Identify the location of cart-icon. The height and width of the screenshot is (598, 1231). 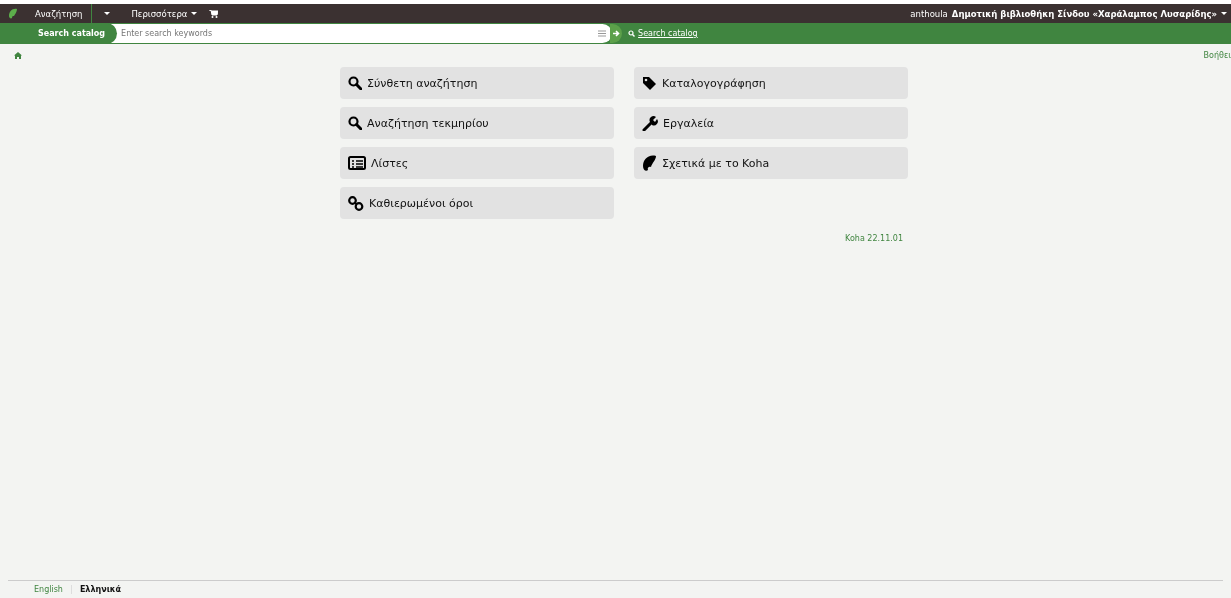
(214, 13).